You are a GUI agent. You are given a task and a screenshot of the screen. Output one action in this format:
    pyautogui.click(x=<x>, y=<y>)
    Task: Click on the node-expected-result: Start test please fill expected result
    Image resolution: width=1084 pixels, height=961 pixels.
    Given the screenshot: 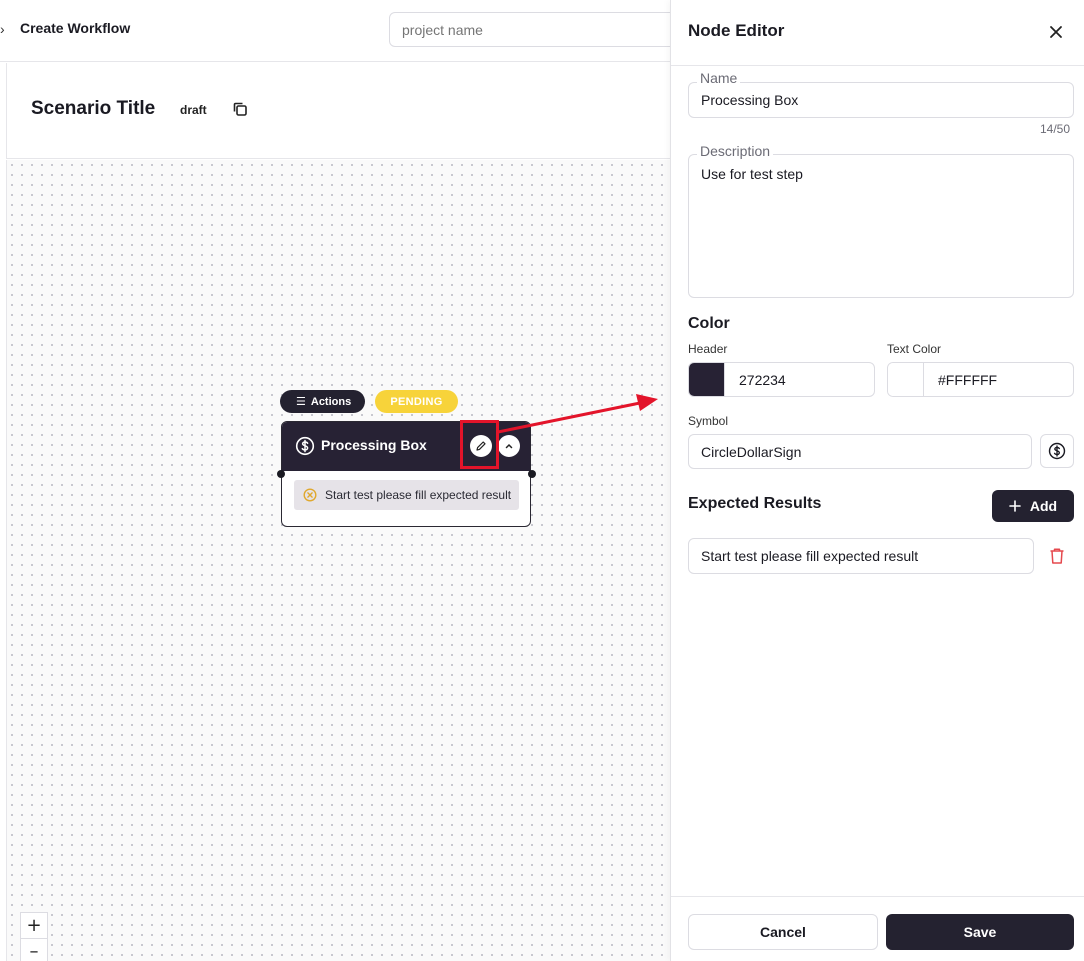 What is the action you would take?
    pyautogui.click(x=406, y=495)
    